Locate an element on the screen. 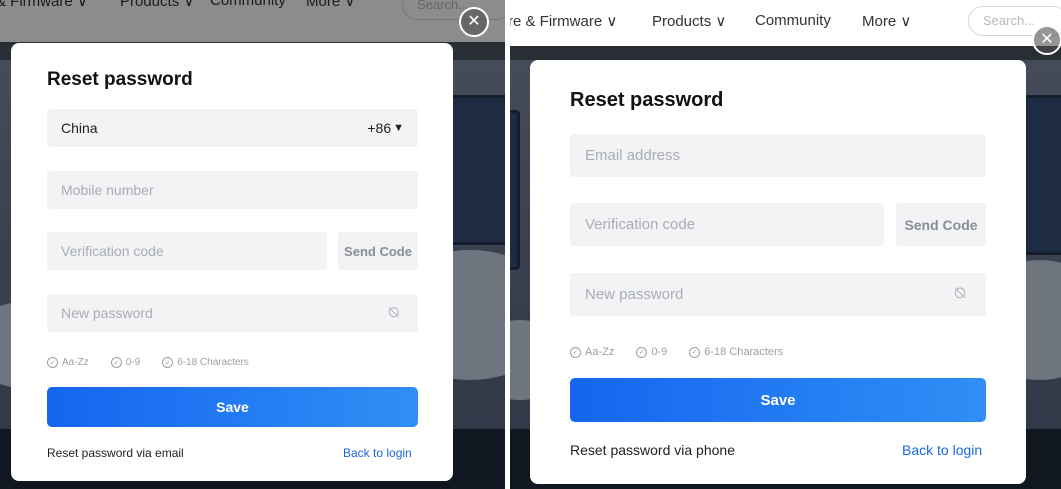 This screenshot has width=1061, height=489. country-name: China is located at coordinates (79, 128).